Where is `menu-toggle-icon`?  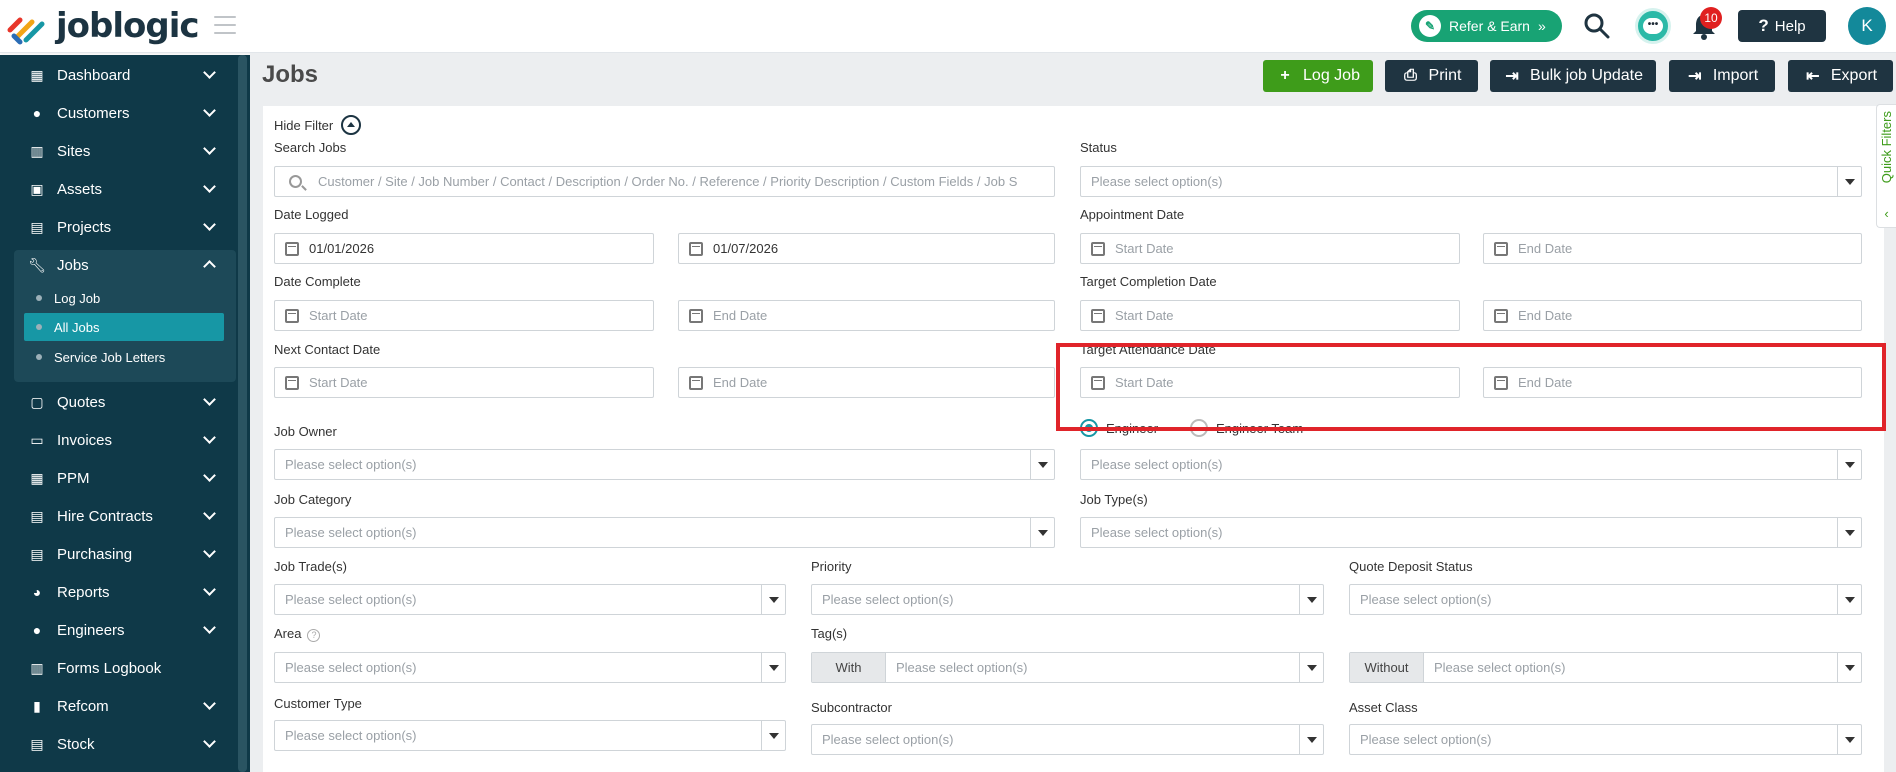 menu-toggle-icon is located at coordinates (225, 25).